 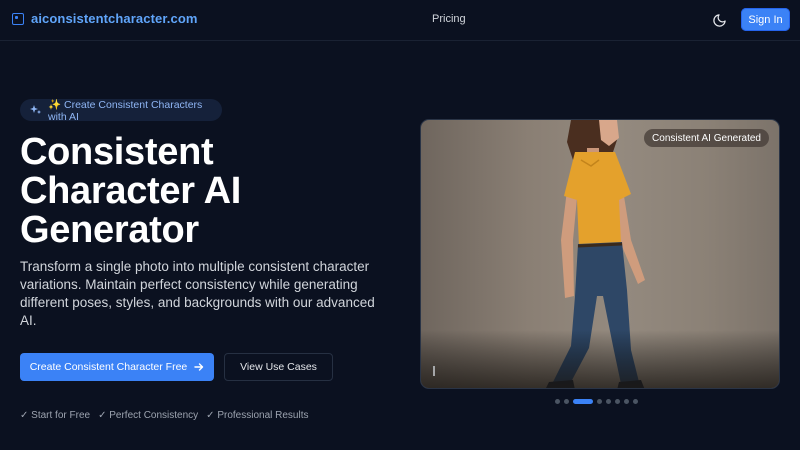 I want to click on sparkles-icon, so click(x=36, y=110).